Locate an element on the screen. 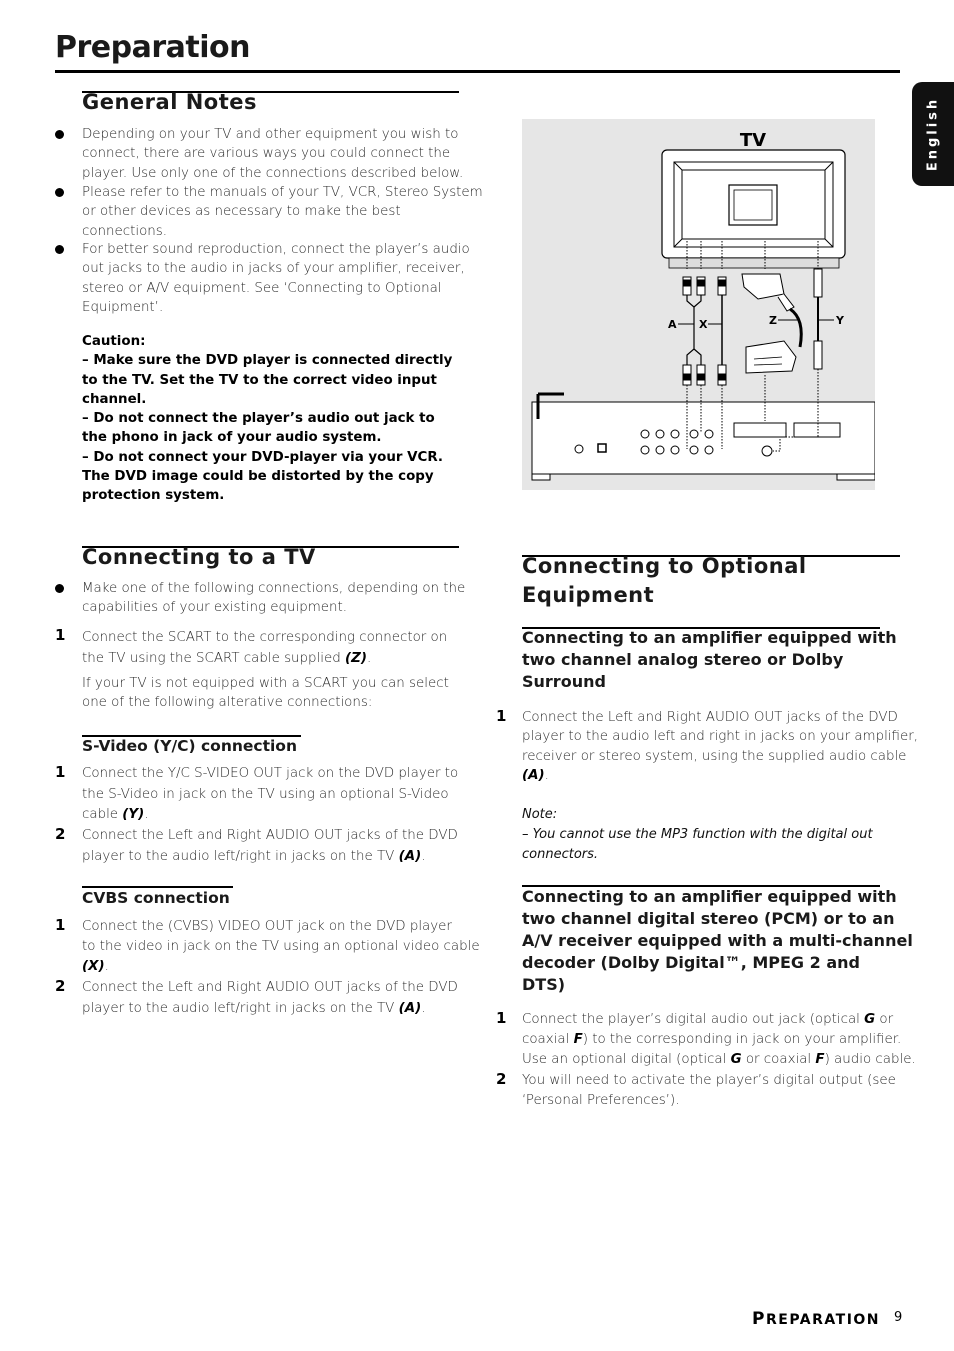  language-tab-label: English is located at coordinates (933, 134).